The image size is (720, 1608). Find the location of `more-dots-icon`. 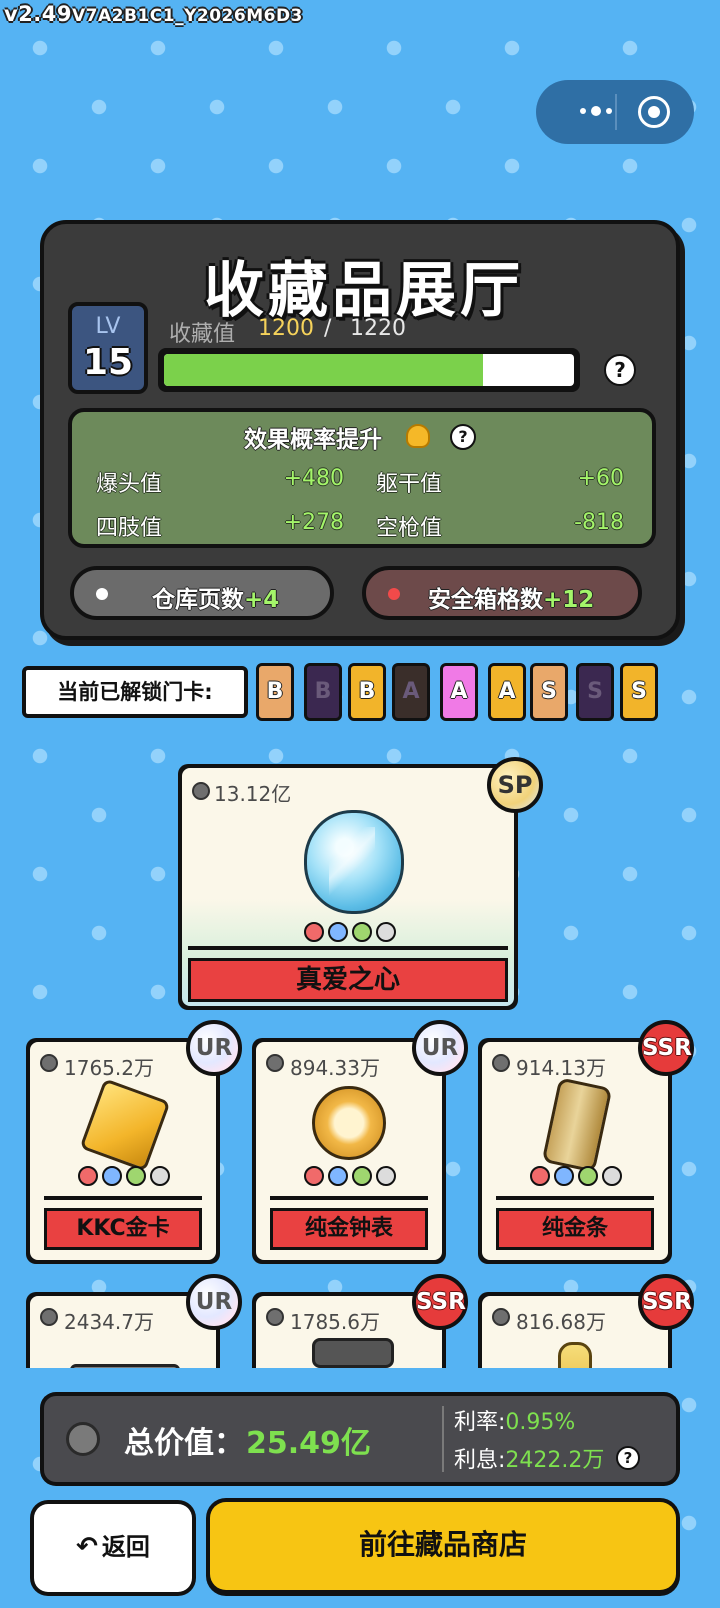

more-dots-icon is located at coordinates (596, 111).